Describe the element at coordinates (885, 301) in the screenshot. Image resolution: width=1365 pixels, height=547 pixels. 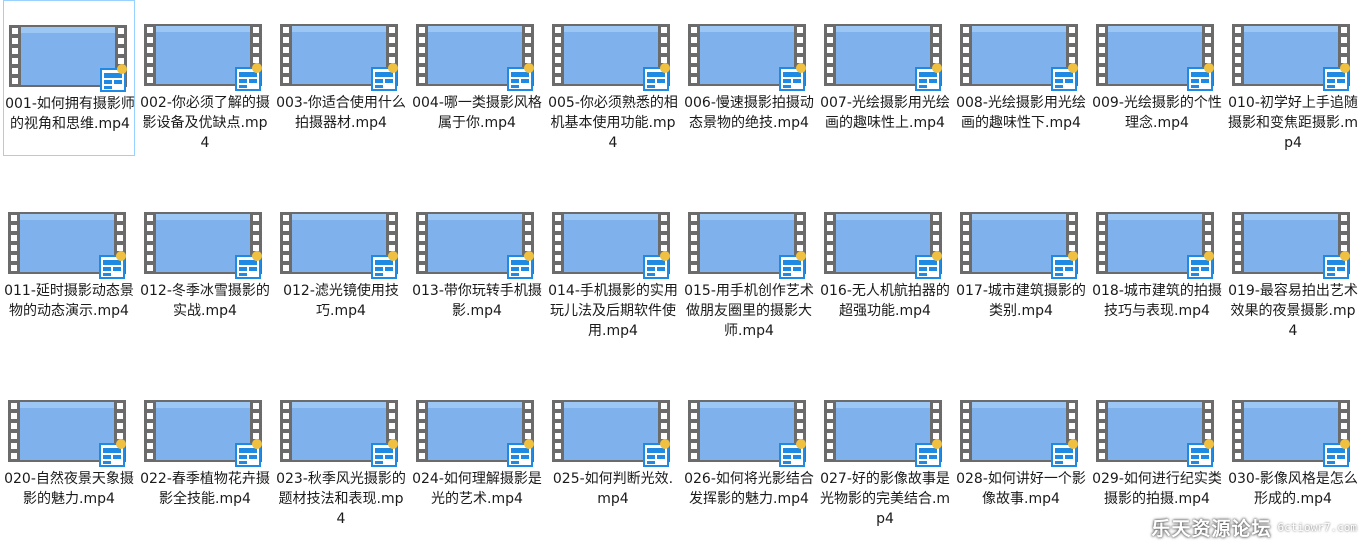
I see `file-name-label: 016-无人机航拍器的超强功能.mp4` at that location.